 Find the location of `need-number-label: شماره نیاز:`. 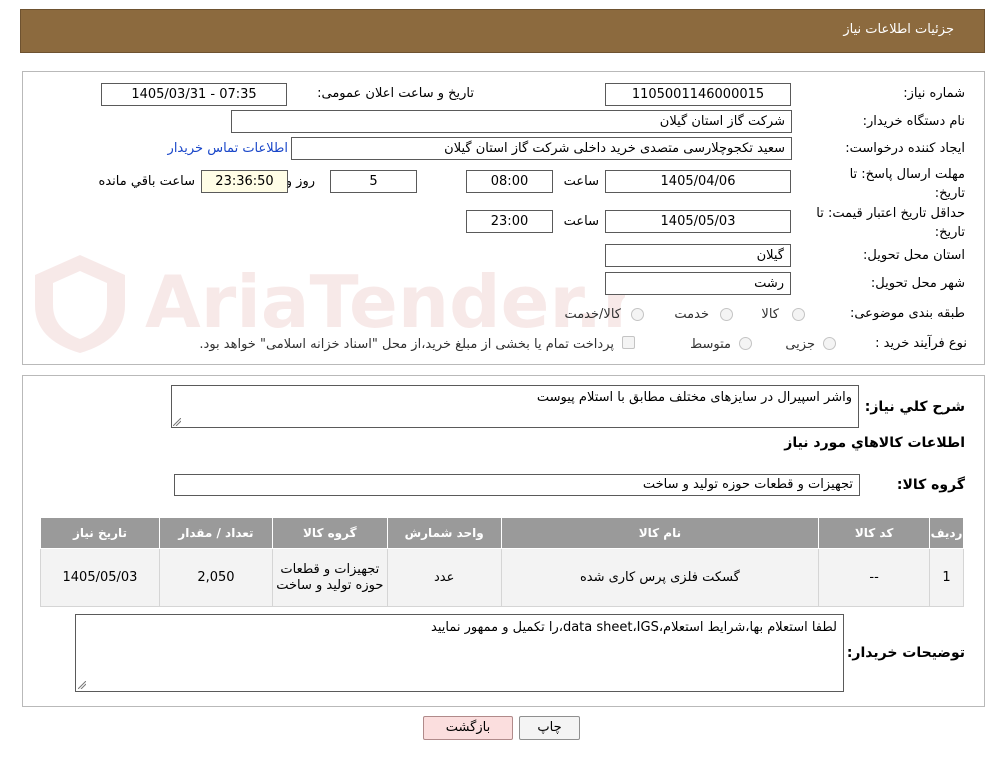

need-number-label: شماره نیاز: is located at coordinates (934, 93).